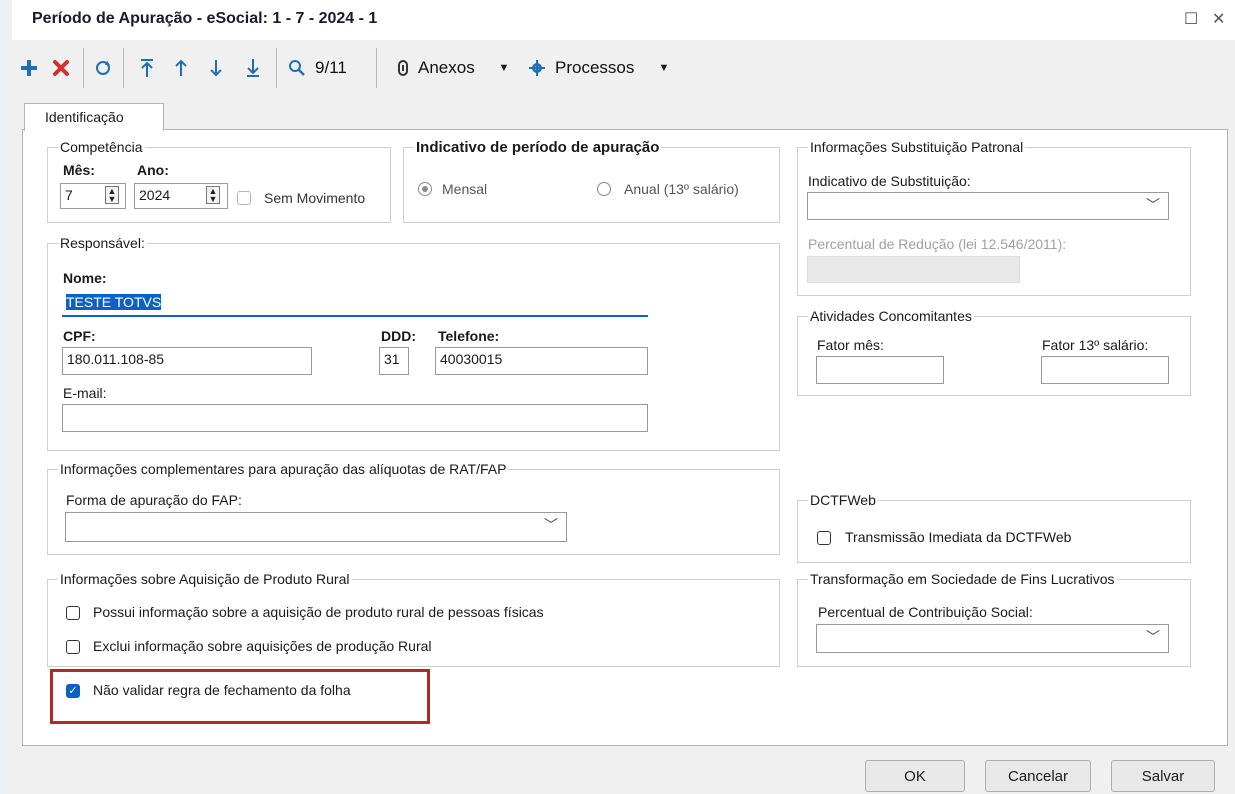 The width and height of the screenshot is (1235, 794). I want to click on mes-value: 7, so click(69, 195).